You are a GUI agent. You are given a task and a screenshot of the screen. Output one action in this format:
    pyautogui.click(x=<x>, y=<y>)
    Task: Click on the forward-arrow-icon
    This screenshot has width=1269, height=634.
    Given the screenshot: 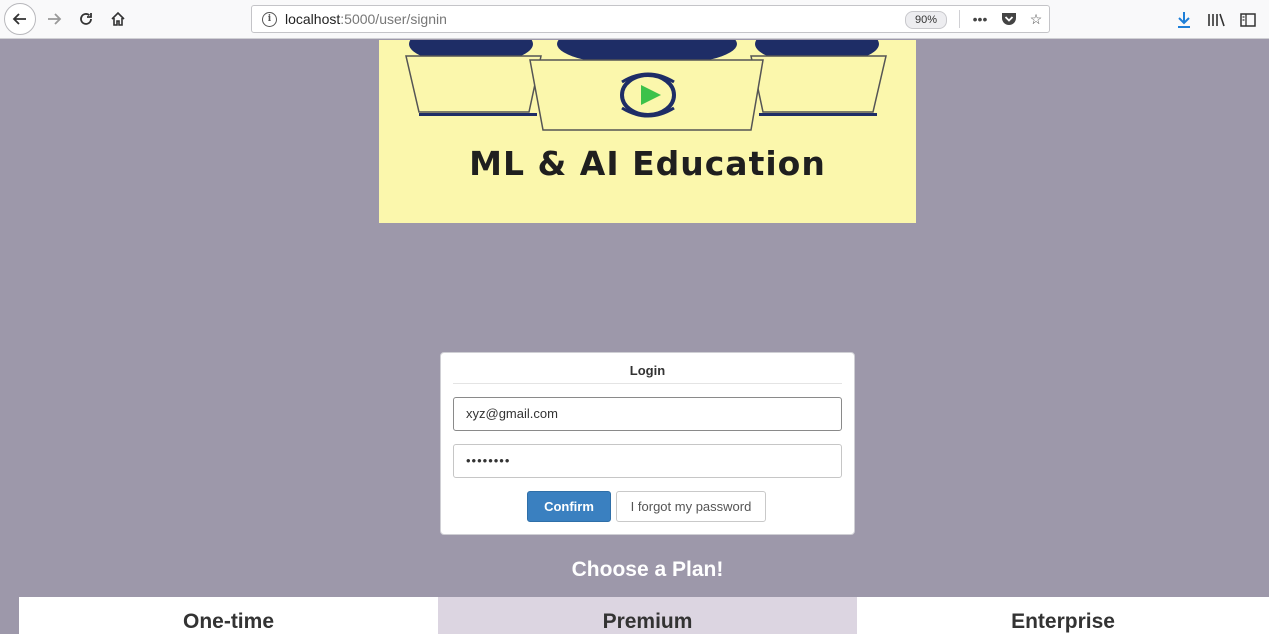 What is the action you would take?
    pyautogui.click(x=55, y=19)
    